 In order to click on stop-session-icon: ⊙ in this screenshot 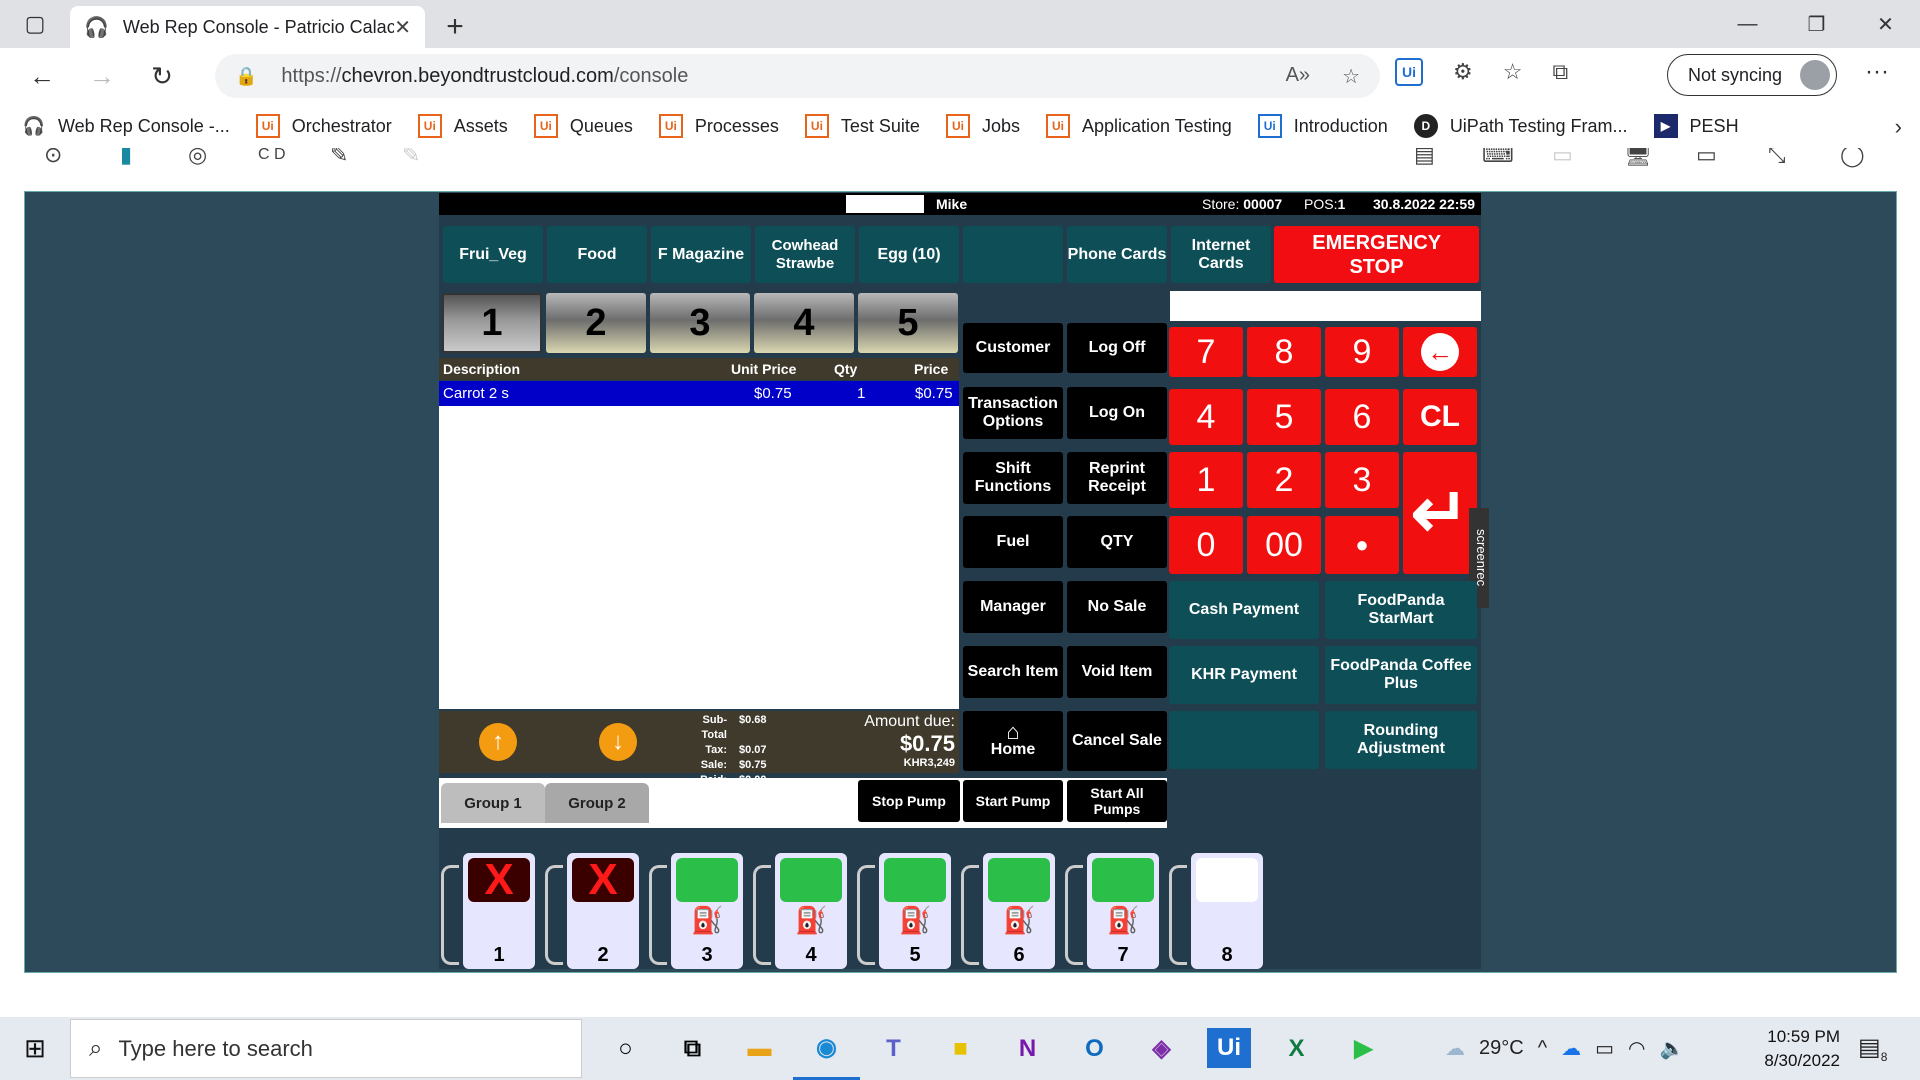, I will do `click(53, 158)`.